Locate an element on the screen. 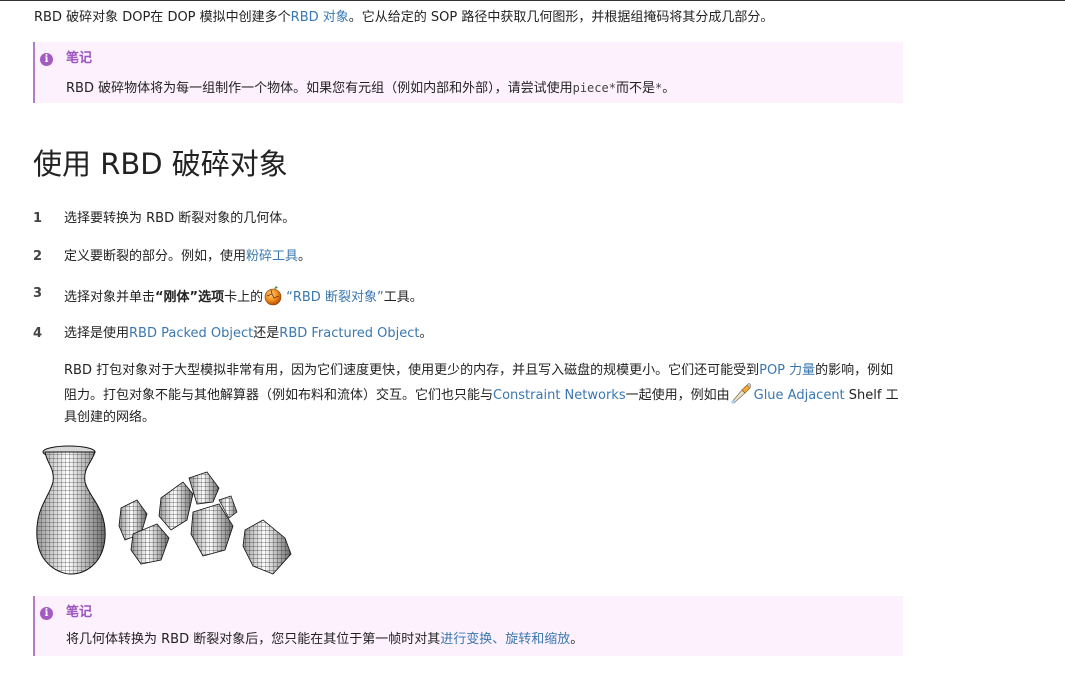 The width and height of the screenshot is (1065, 677). rbd-object-link: RBD 对象 is located at coordinates (320, 17).